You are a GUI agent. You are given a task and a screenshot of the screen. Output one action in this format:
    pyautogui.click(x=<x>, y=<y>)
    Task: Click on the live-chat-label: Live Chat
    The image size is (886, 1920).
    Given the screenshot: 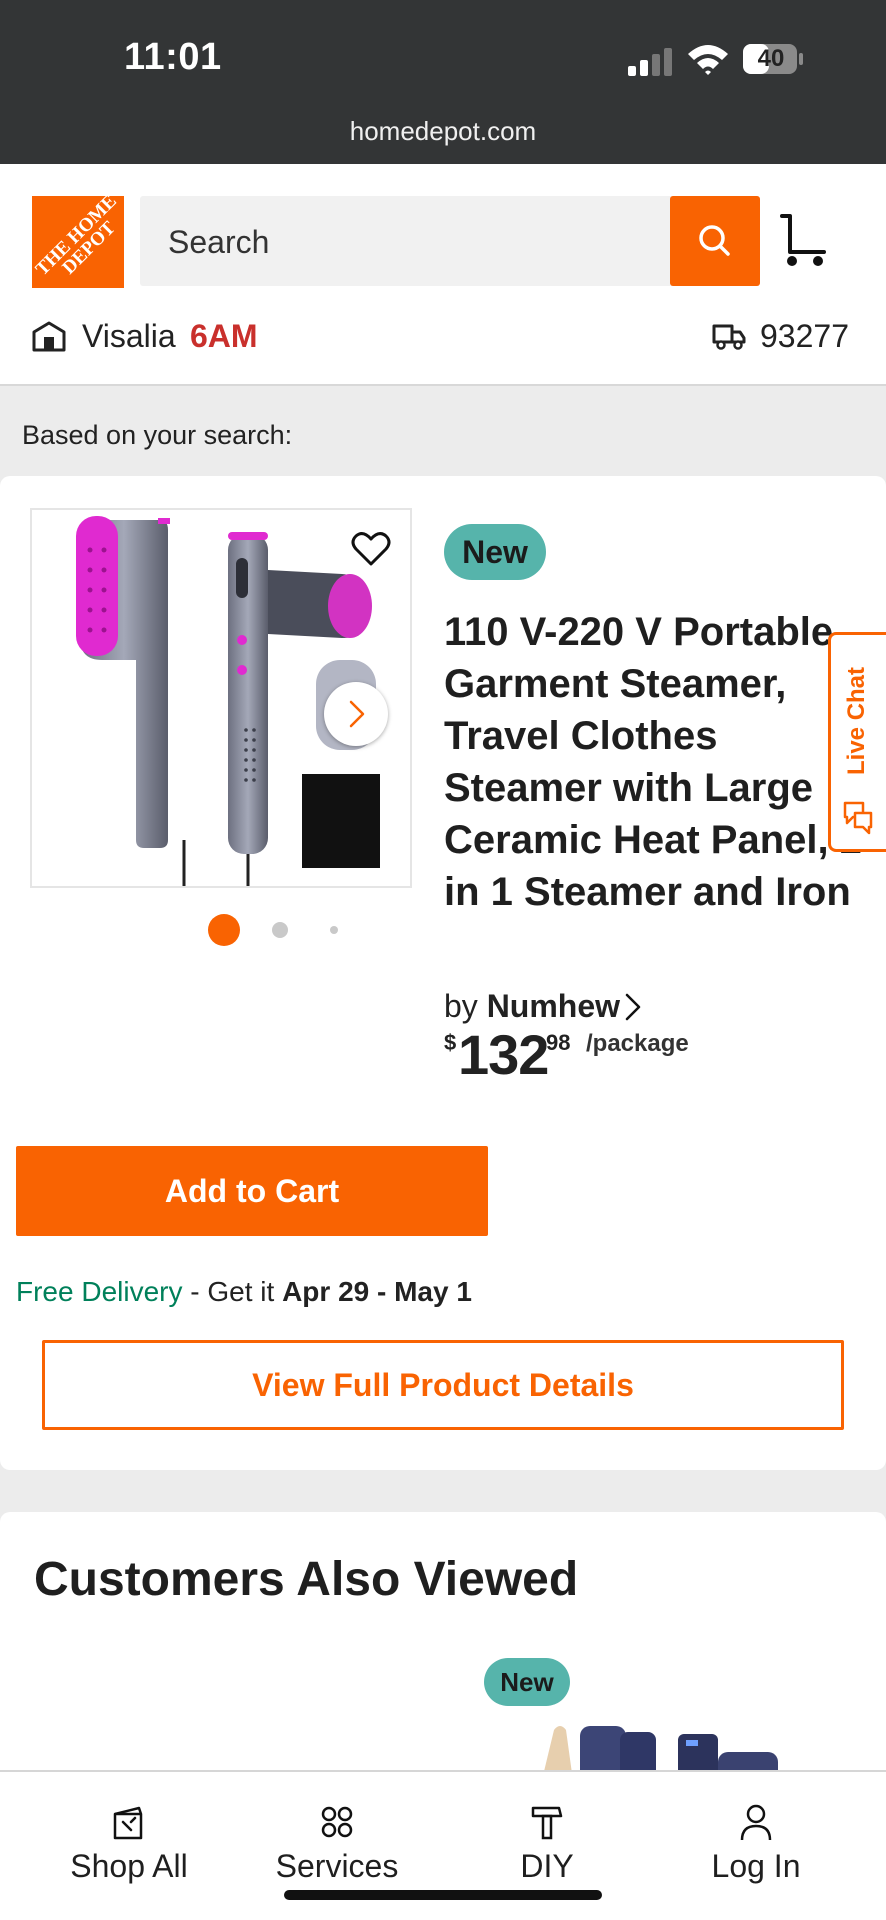 What is the action you would take?
    pyautogui.click(x=856, y=720)
    